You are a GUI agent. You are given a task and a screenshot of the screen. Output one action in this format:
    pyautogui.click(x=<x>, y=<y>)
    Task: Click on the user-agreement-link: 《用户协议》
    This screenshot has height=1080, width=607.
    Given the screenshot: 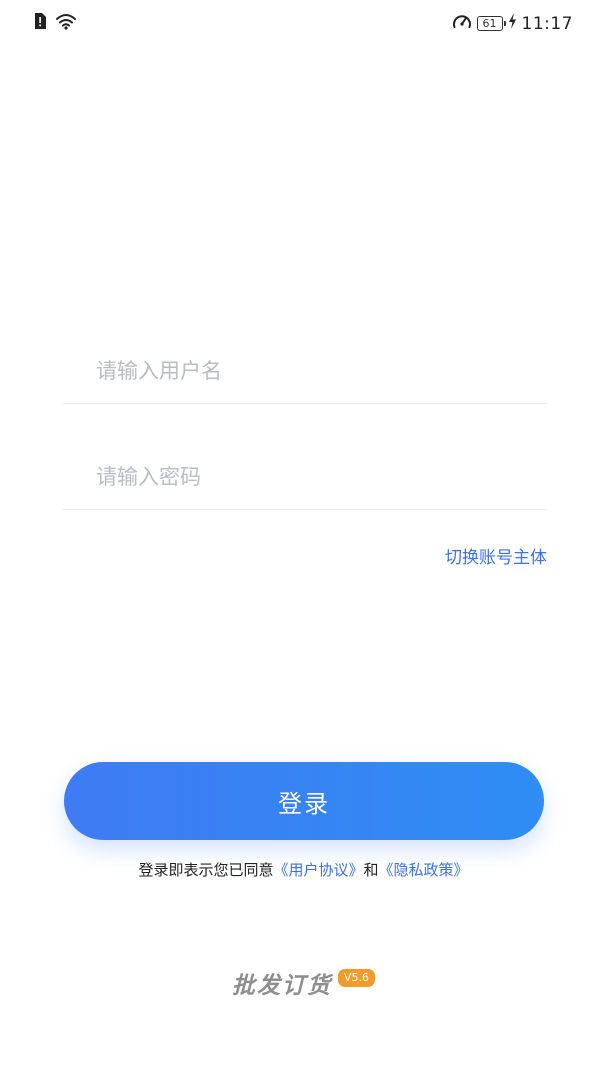 What is the action you would take?
    pyautogui.click(x=318, y=870)
    